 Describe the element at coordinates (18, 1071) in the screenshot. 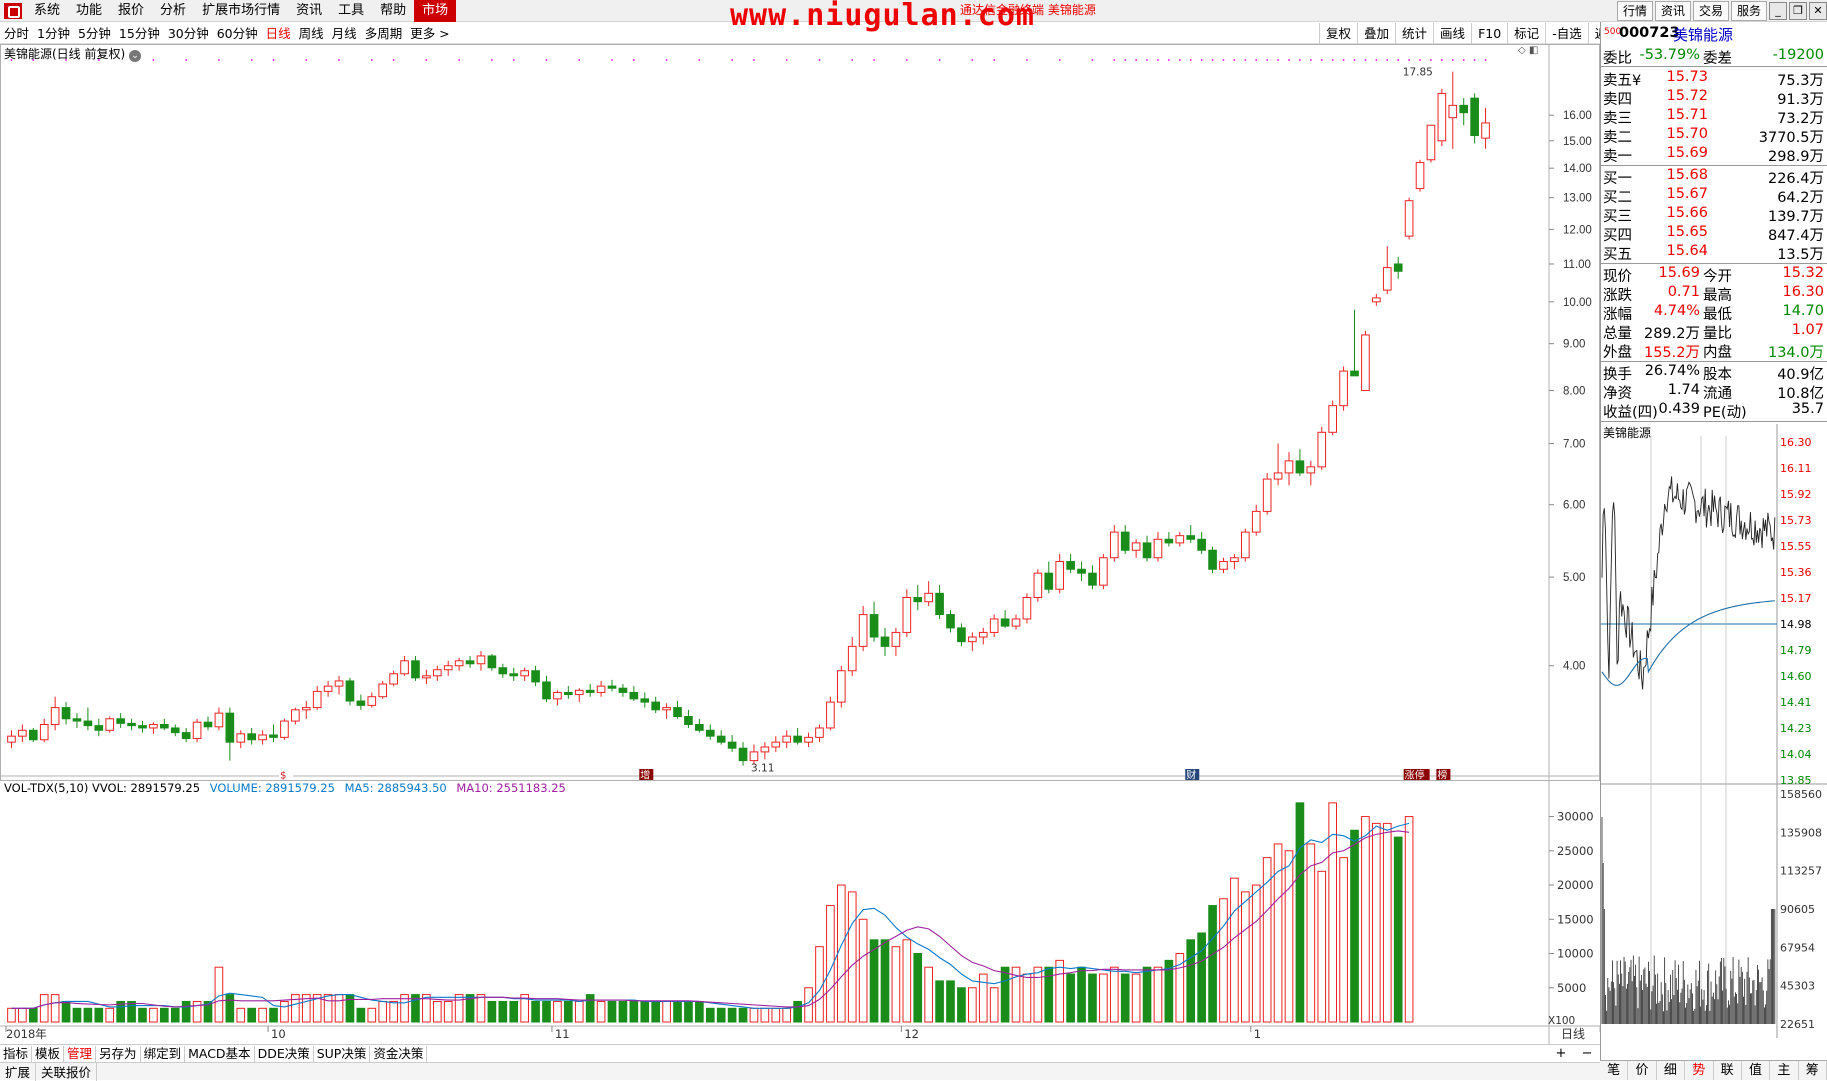

I see `tab-extend: 扩展` at that location.